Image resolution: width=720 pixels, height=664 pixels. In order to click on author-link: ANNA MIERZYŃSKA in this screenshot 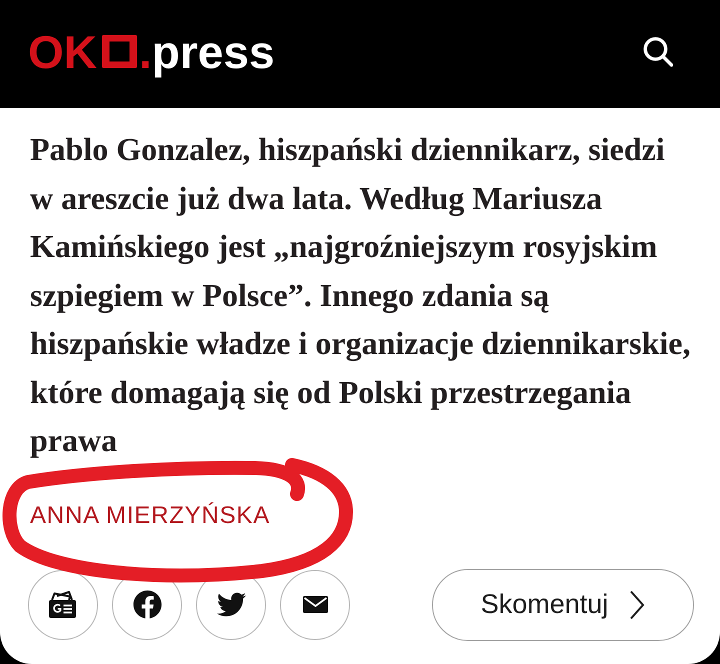, I will do `click(150, 515)`.